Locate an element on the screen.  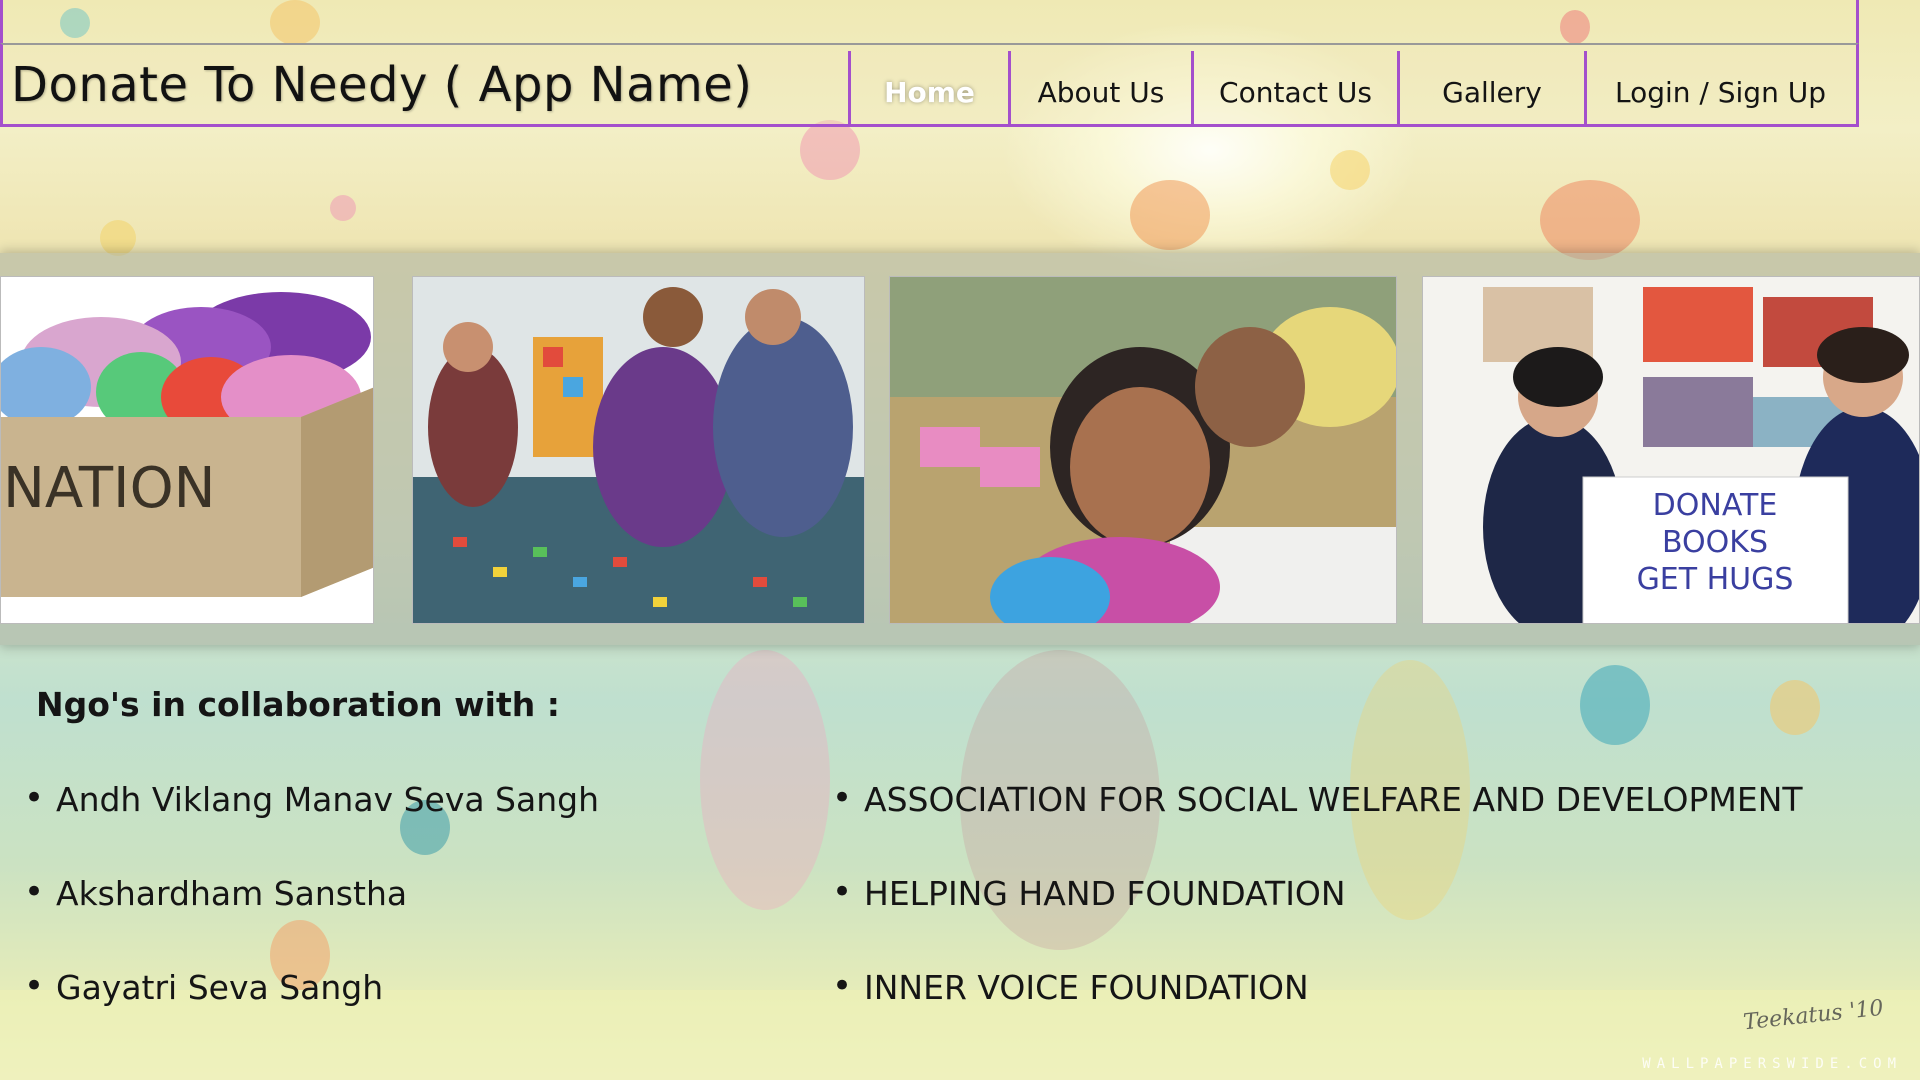
list-item: Akshardham Sanstha is located at coordinates (311, 920).